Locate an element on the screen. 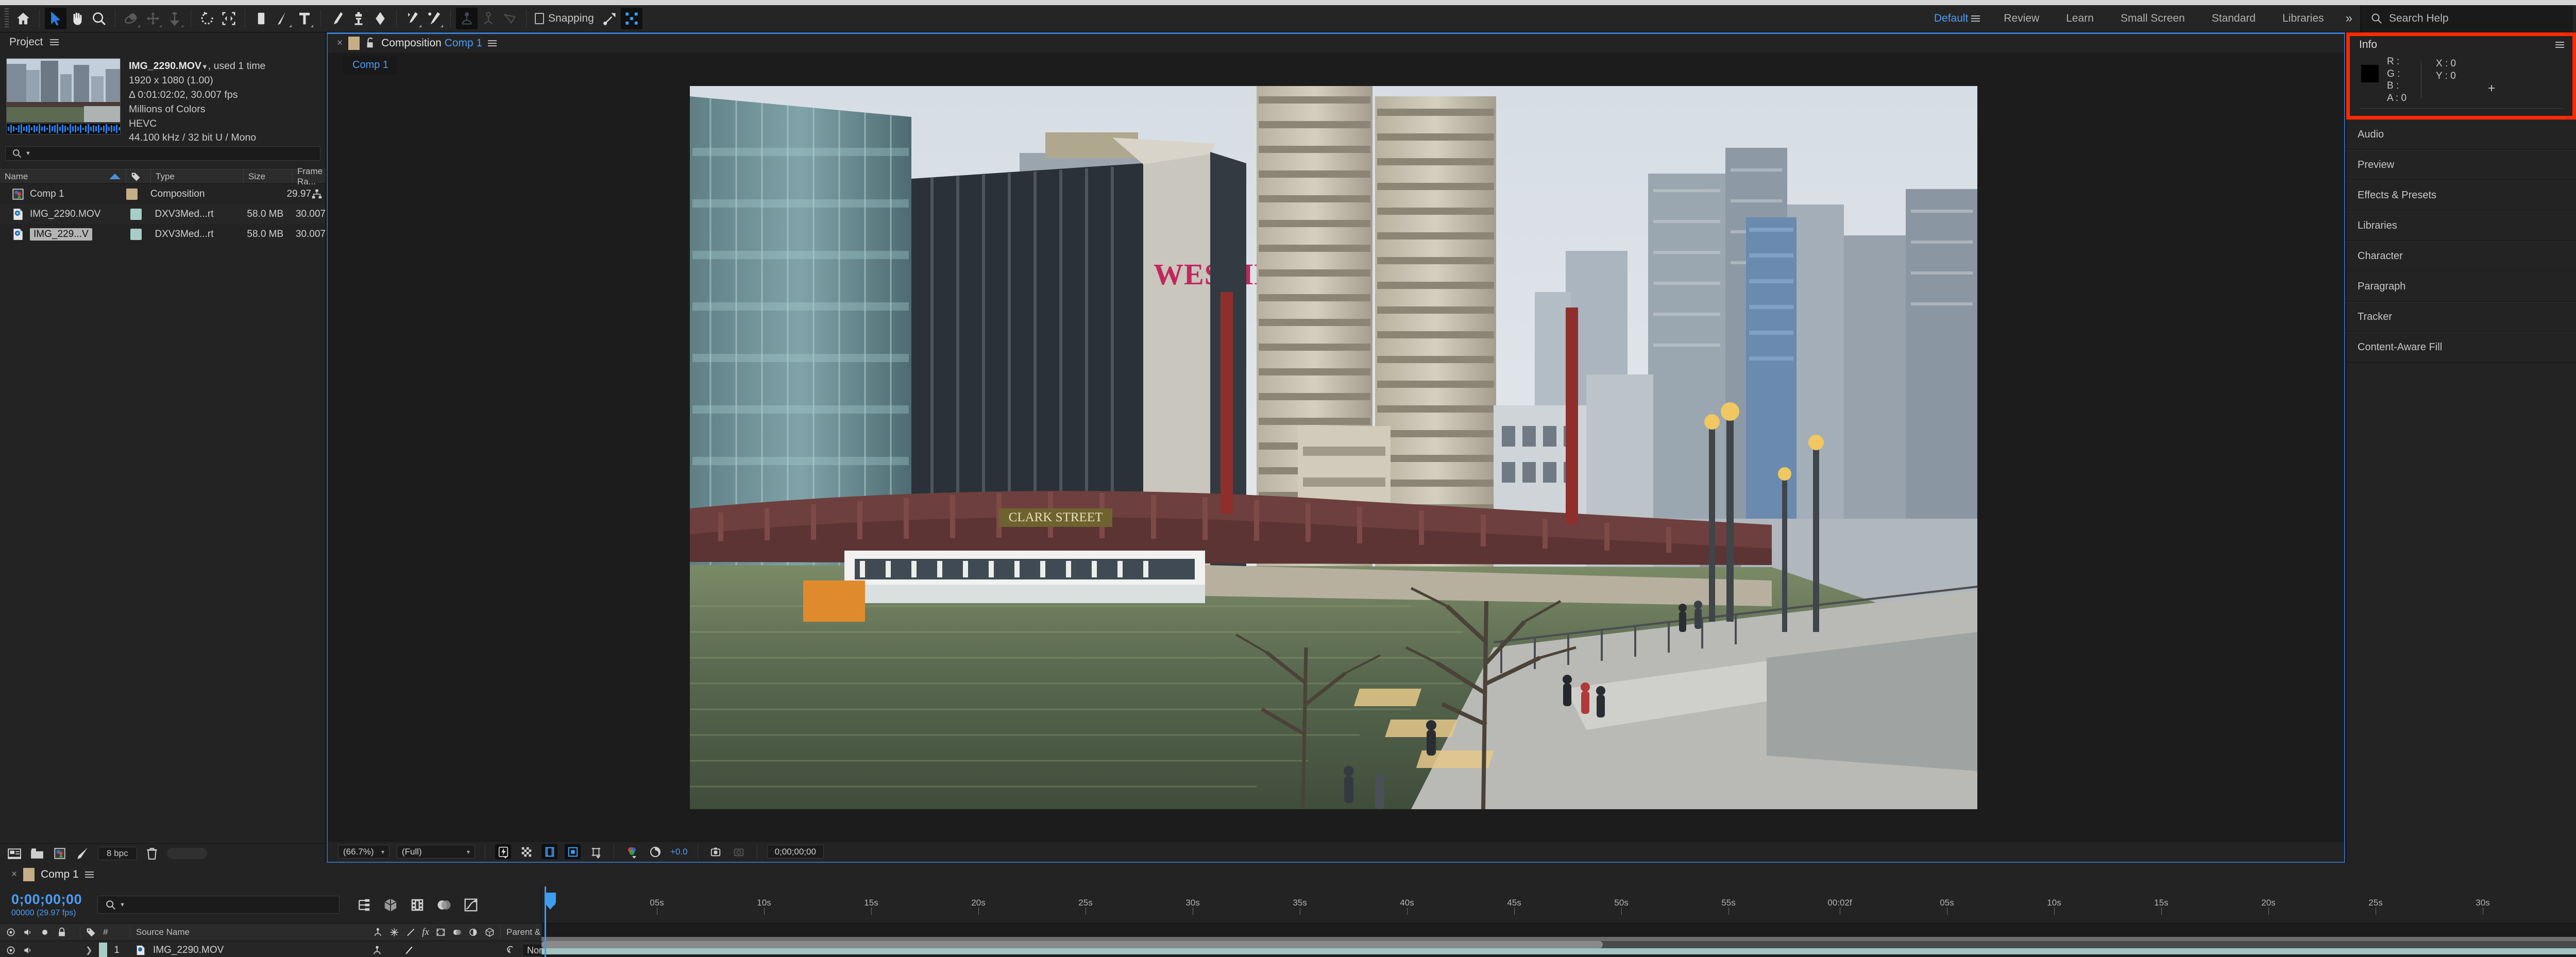 The image size is (2576, 957). puppet-bend-pin-icon is located at coordinates (510, 18).